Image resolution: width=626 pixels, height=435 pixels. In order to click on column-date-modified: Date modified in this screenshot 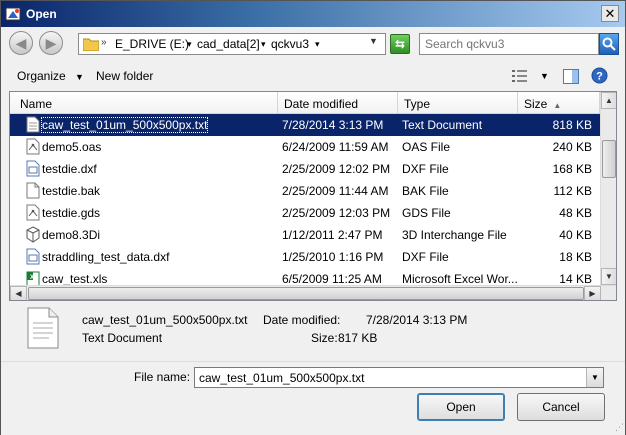, I will do `click(338, 103)`.